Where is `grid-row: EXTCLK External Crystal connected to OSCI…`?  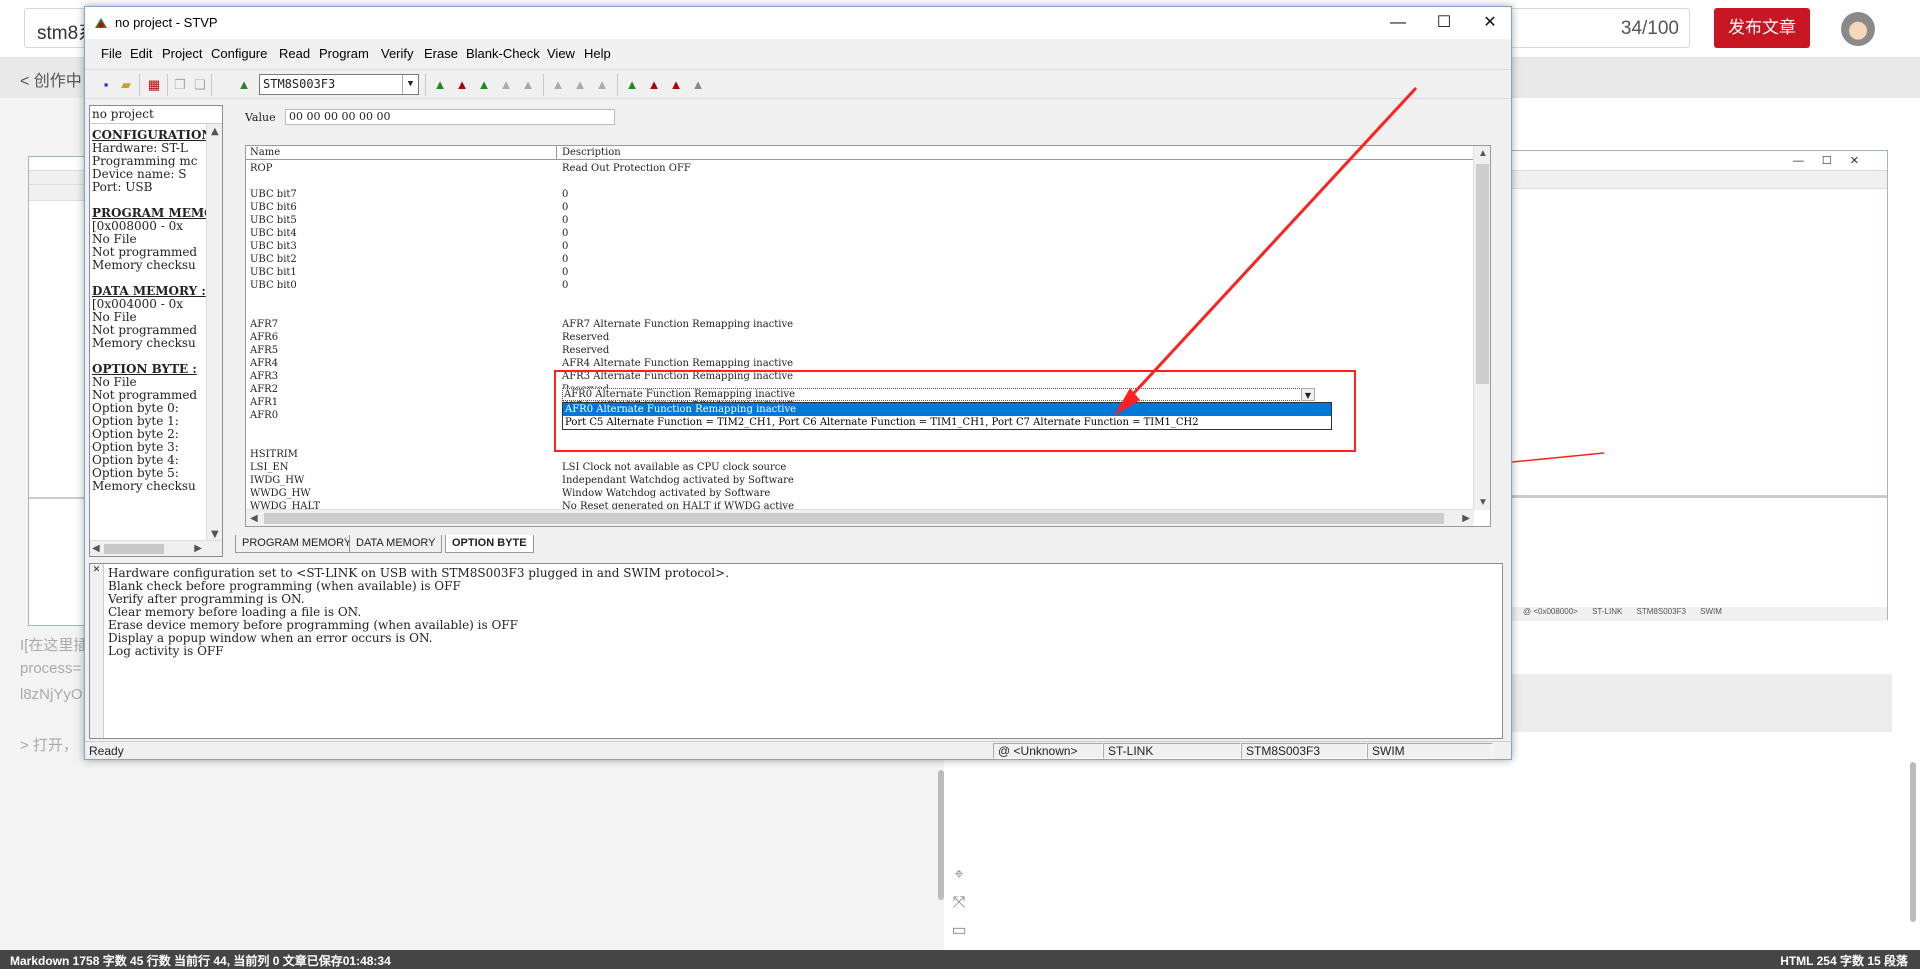 grid-row: EXTCLK External Crystal connected to OSCI… is located at coordinates (860, 526).